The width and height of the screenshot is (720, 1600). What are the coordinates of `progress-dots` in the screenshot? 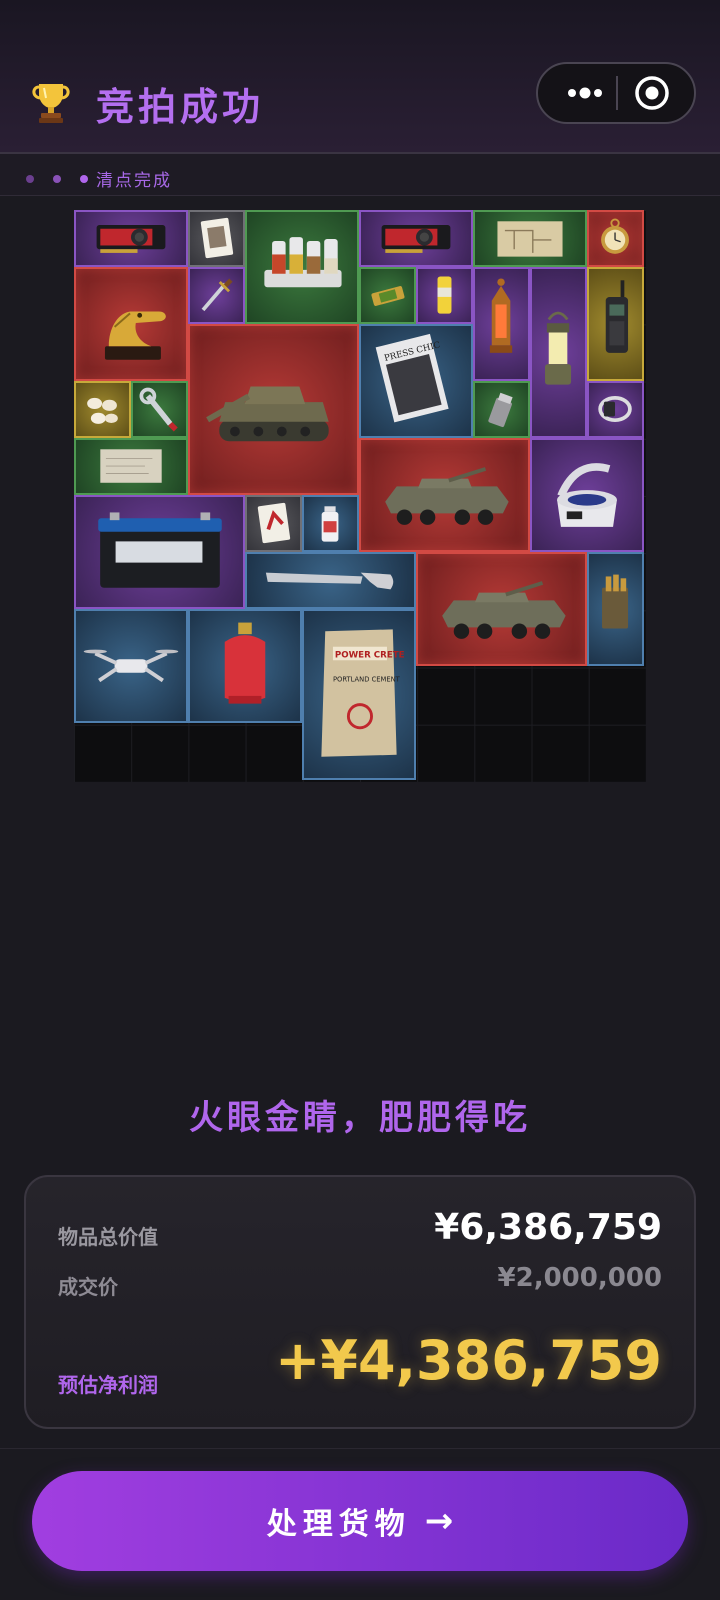 It's located at (64, 177).